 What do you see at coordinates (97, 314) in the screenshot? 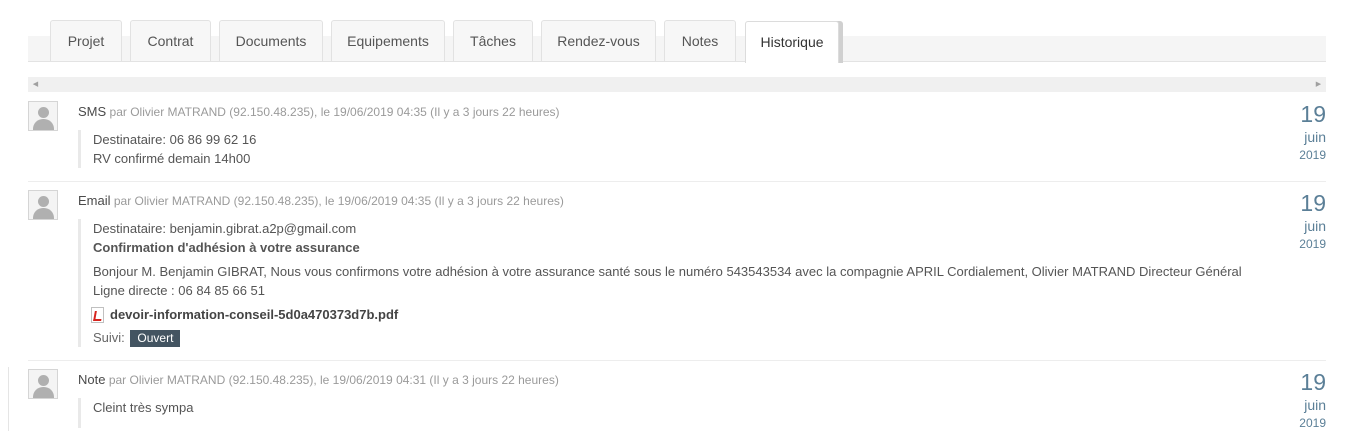
I see `pdf-file-icon` at bounding box center [97, 314].